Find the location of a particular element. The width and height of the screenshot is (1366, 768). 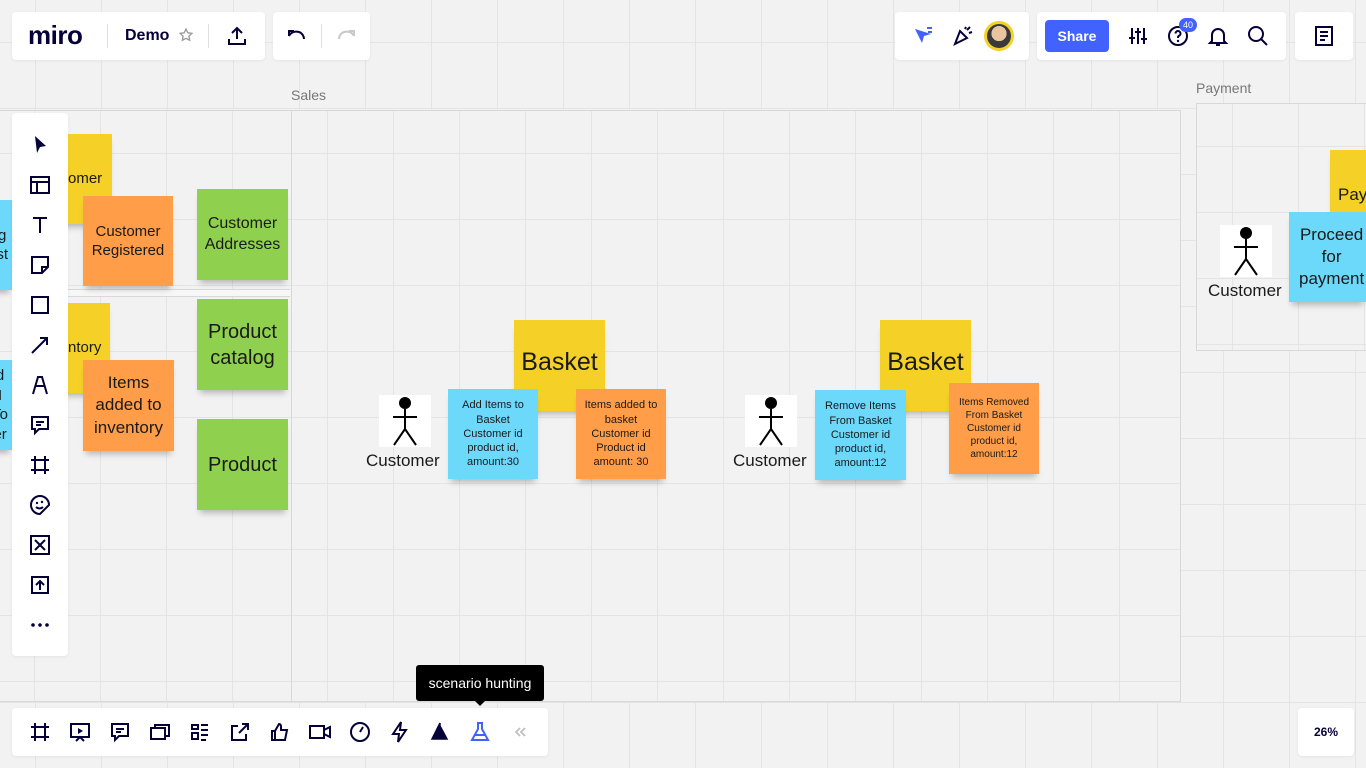

embed-tool is located at coordinates (40, 545).